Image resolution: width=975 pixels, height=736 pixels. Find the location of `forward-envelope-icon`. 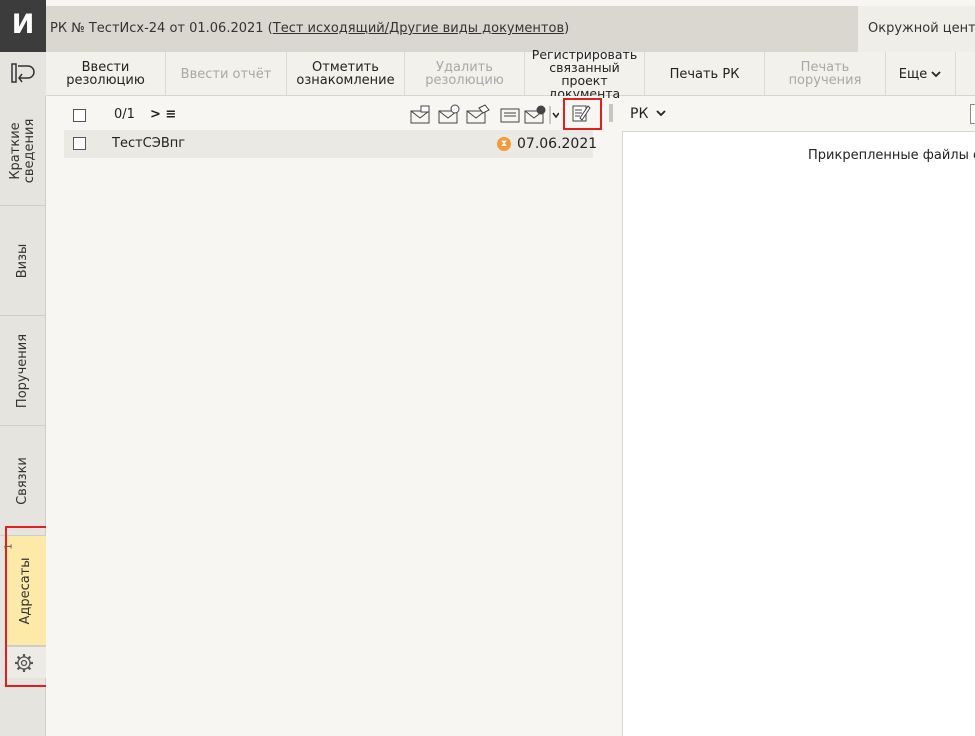

forward-envelope-icon is located at coordinates (478, 114).